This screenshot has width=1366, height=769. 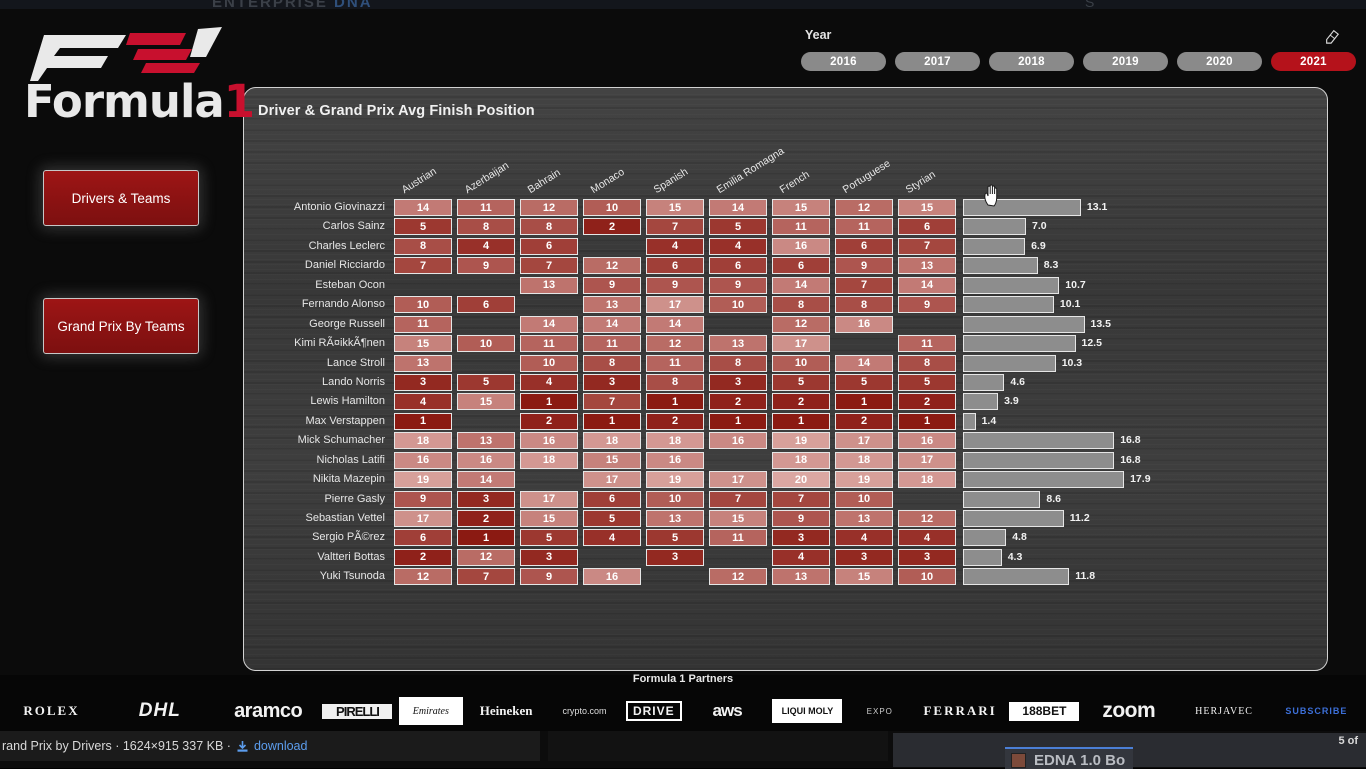 I want to click on download-icon, so click(x=242, y=746).